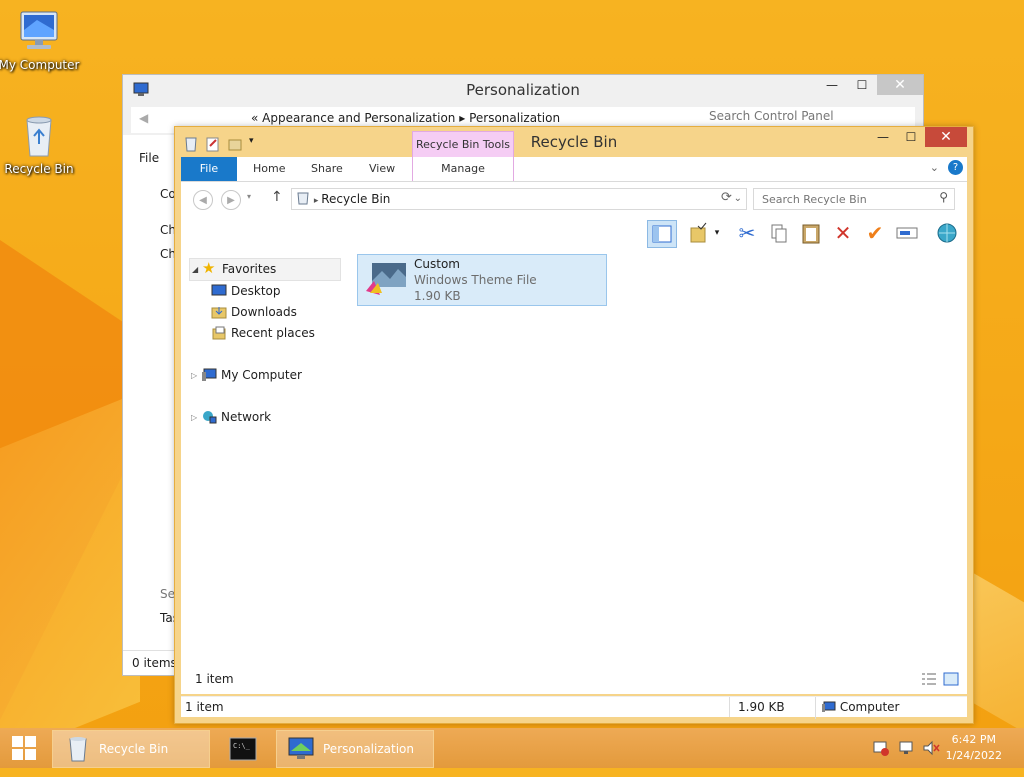 This screenshot has width=1024, height=777. Describe the element at coordinates (143, 118) in the screenshot. I see `back-icon: ◀` at that location.